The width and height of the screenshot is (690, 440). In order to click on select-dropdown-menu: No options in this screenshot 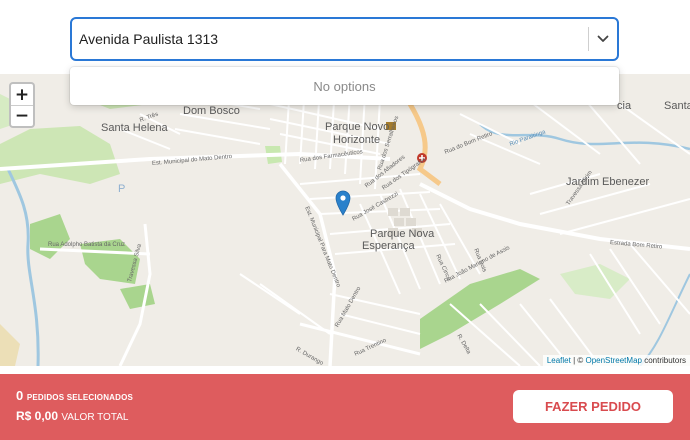, I will do `click(344, 86)`.